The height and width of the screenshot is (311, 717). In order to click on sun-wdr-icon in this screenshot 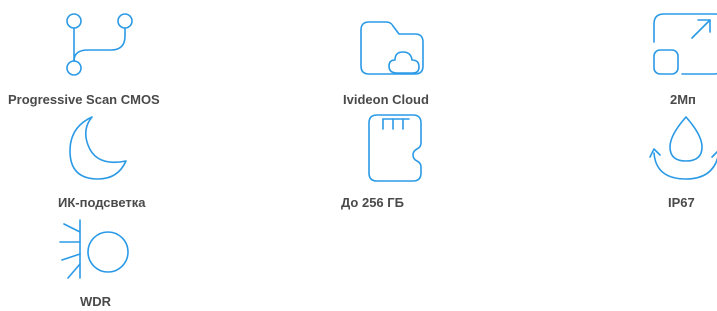, I will do `click(92, 254)`.